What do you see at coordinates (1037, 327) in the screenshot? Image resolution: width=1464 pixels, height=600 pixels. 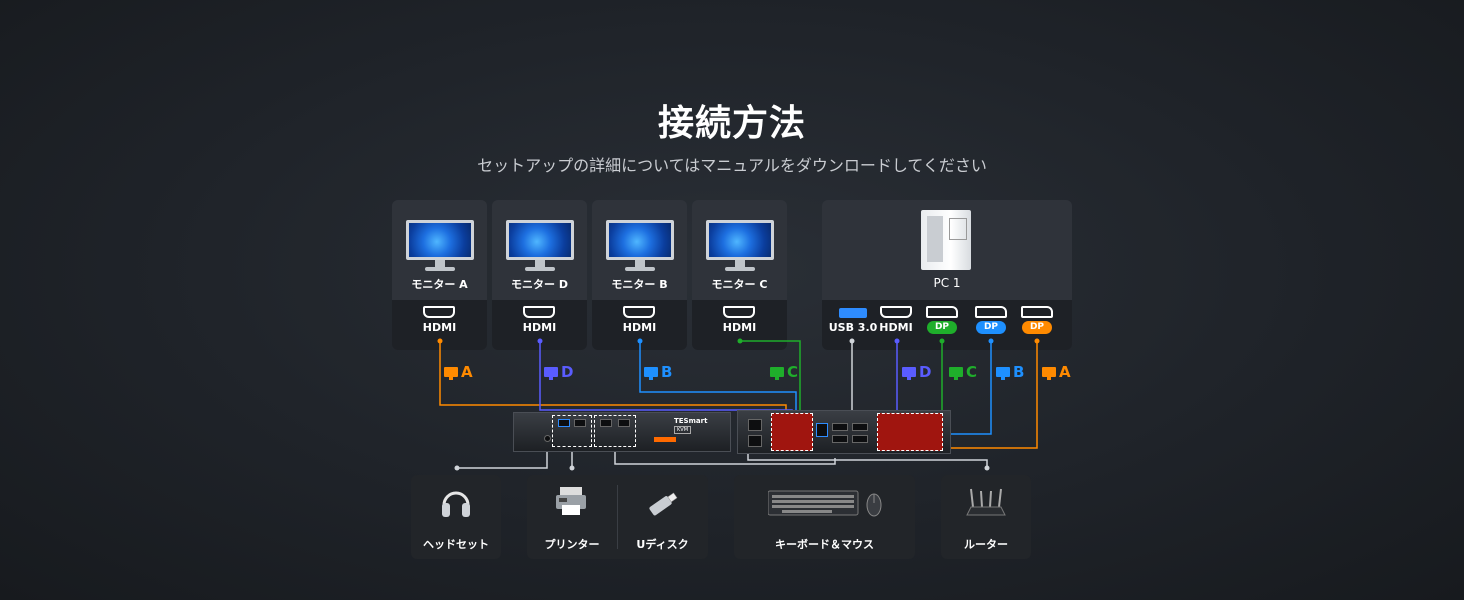 I see `dp-badge-orange: DP` at bounding box center [1037, 327].